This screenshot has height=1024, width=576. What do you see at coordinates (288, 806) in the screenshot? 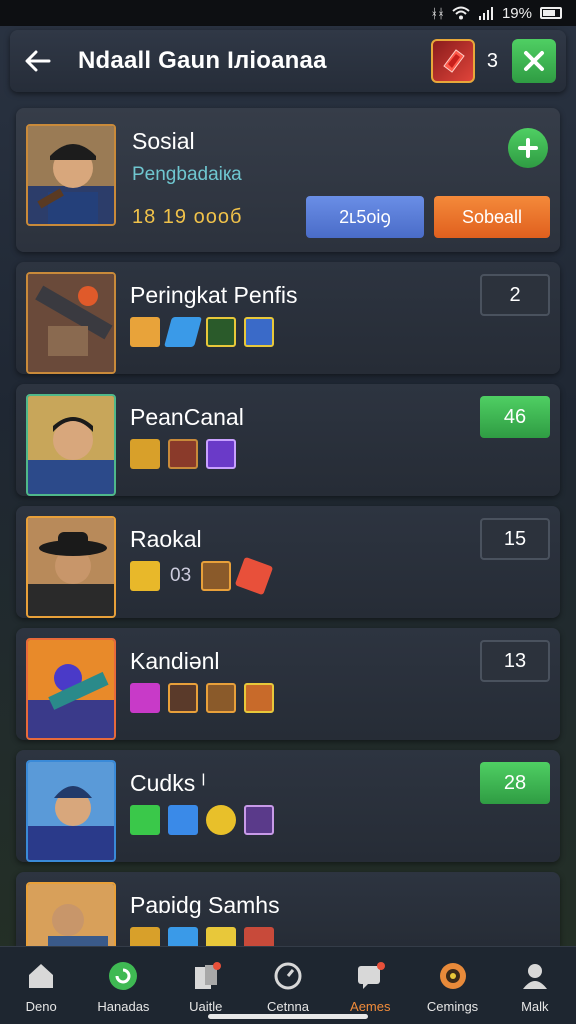
I see `list-item: Cudks ˡ 28` at bounding box center [288, 806].